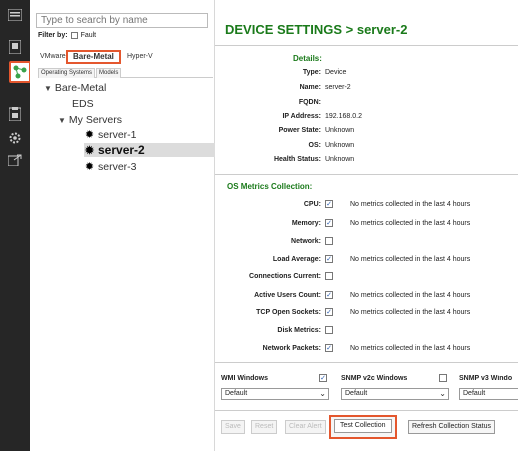  Describe the element at coordinates (74, 35) in the screenshot. I see `fault-filter-checkbox` at that location.